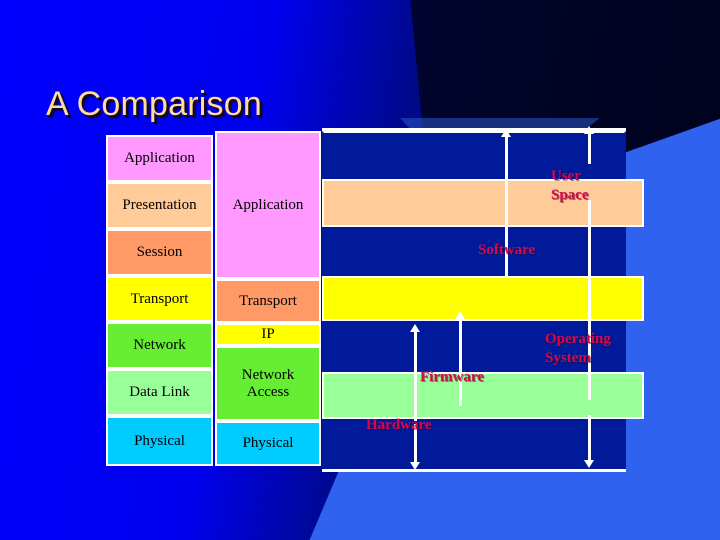 The width and height of the screenshot is (720, 540). Describe the element at coordinates (268, 383) in the screenshot. I see `tcpip-layer-network-access: Network Access` at that location.